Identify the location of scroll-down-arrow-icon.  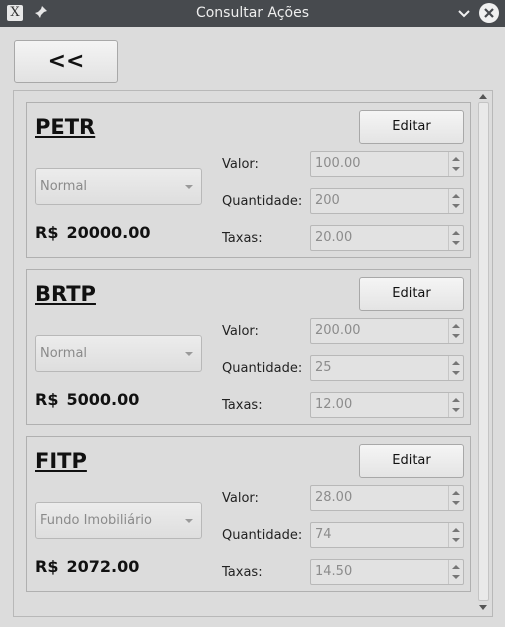
(483, 607).